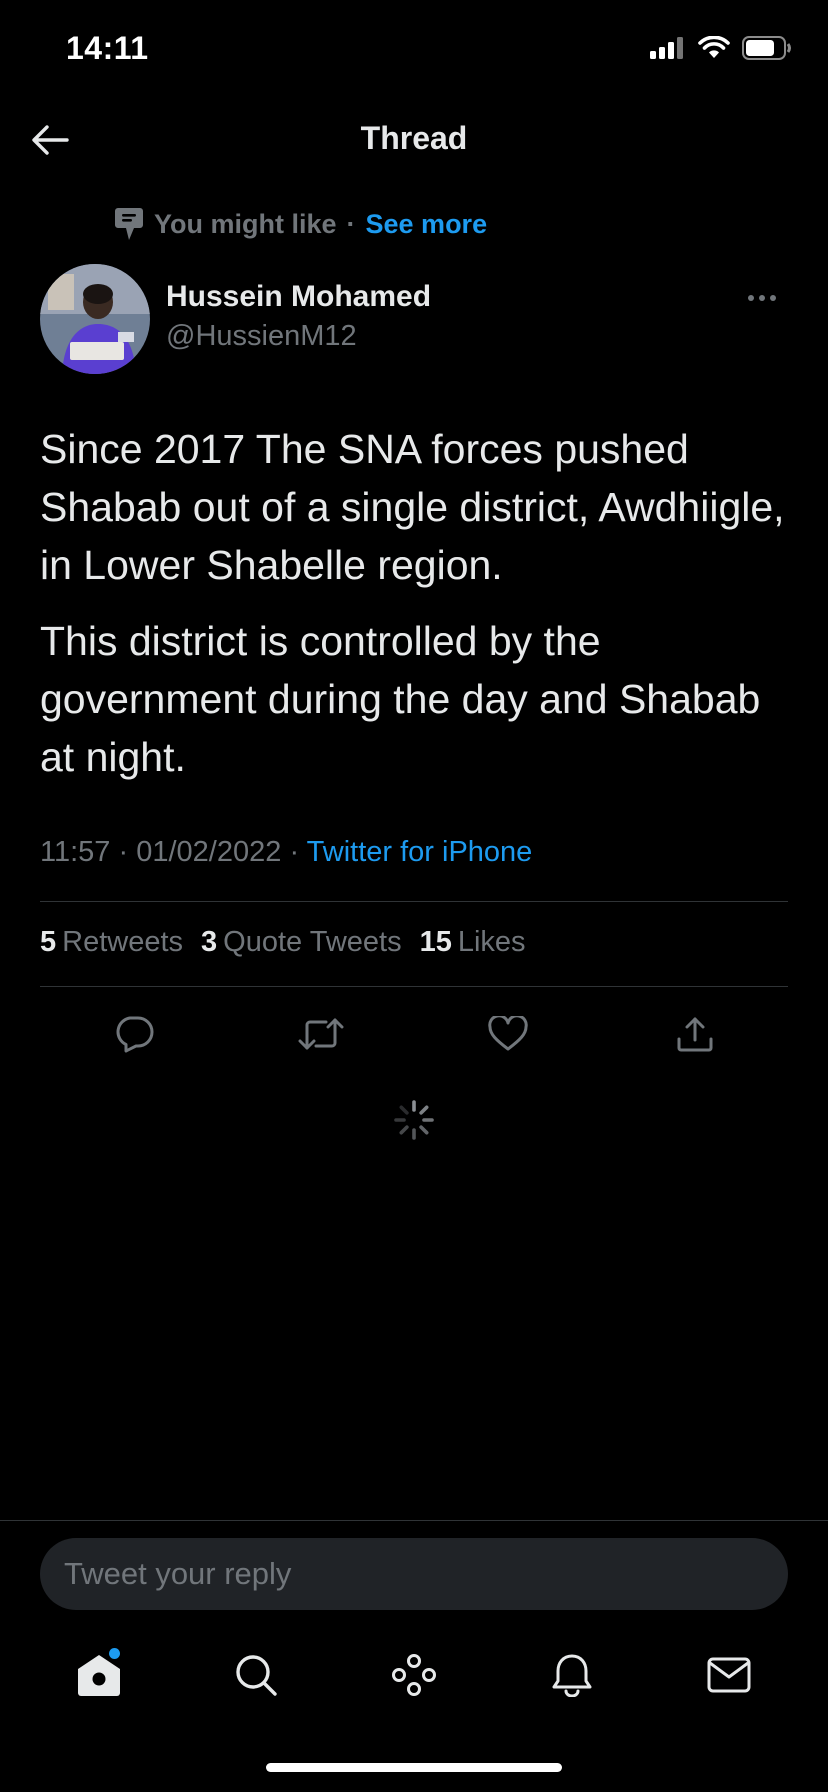 This screenshot has width=828, height=1792. Describe the element at coordinates (420, 852) in the screenshot. I see `tweet-source-link: Twitter for iPhone` at that location.